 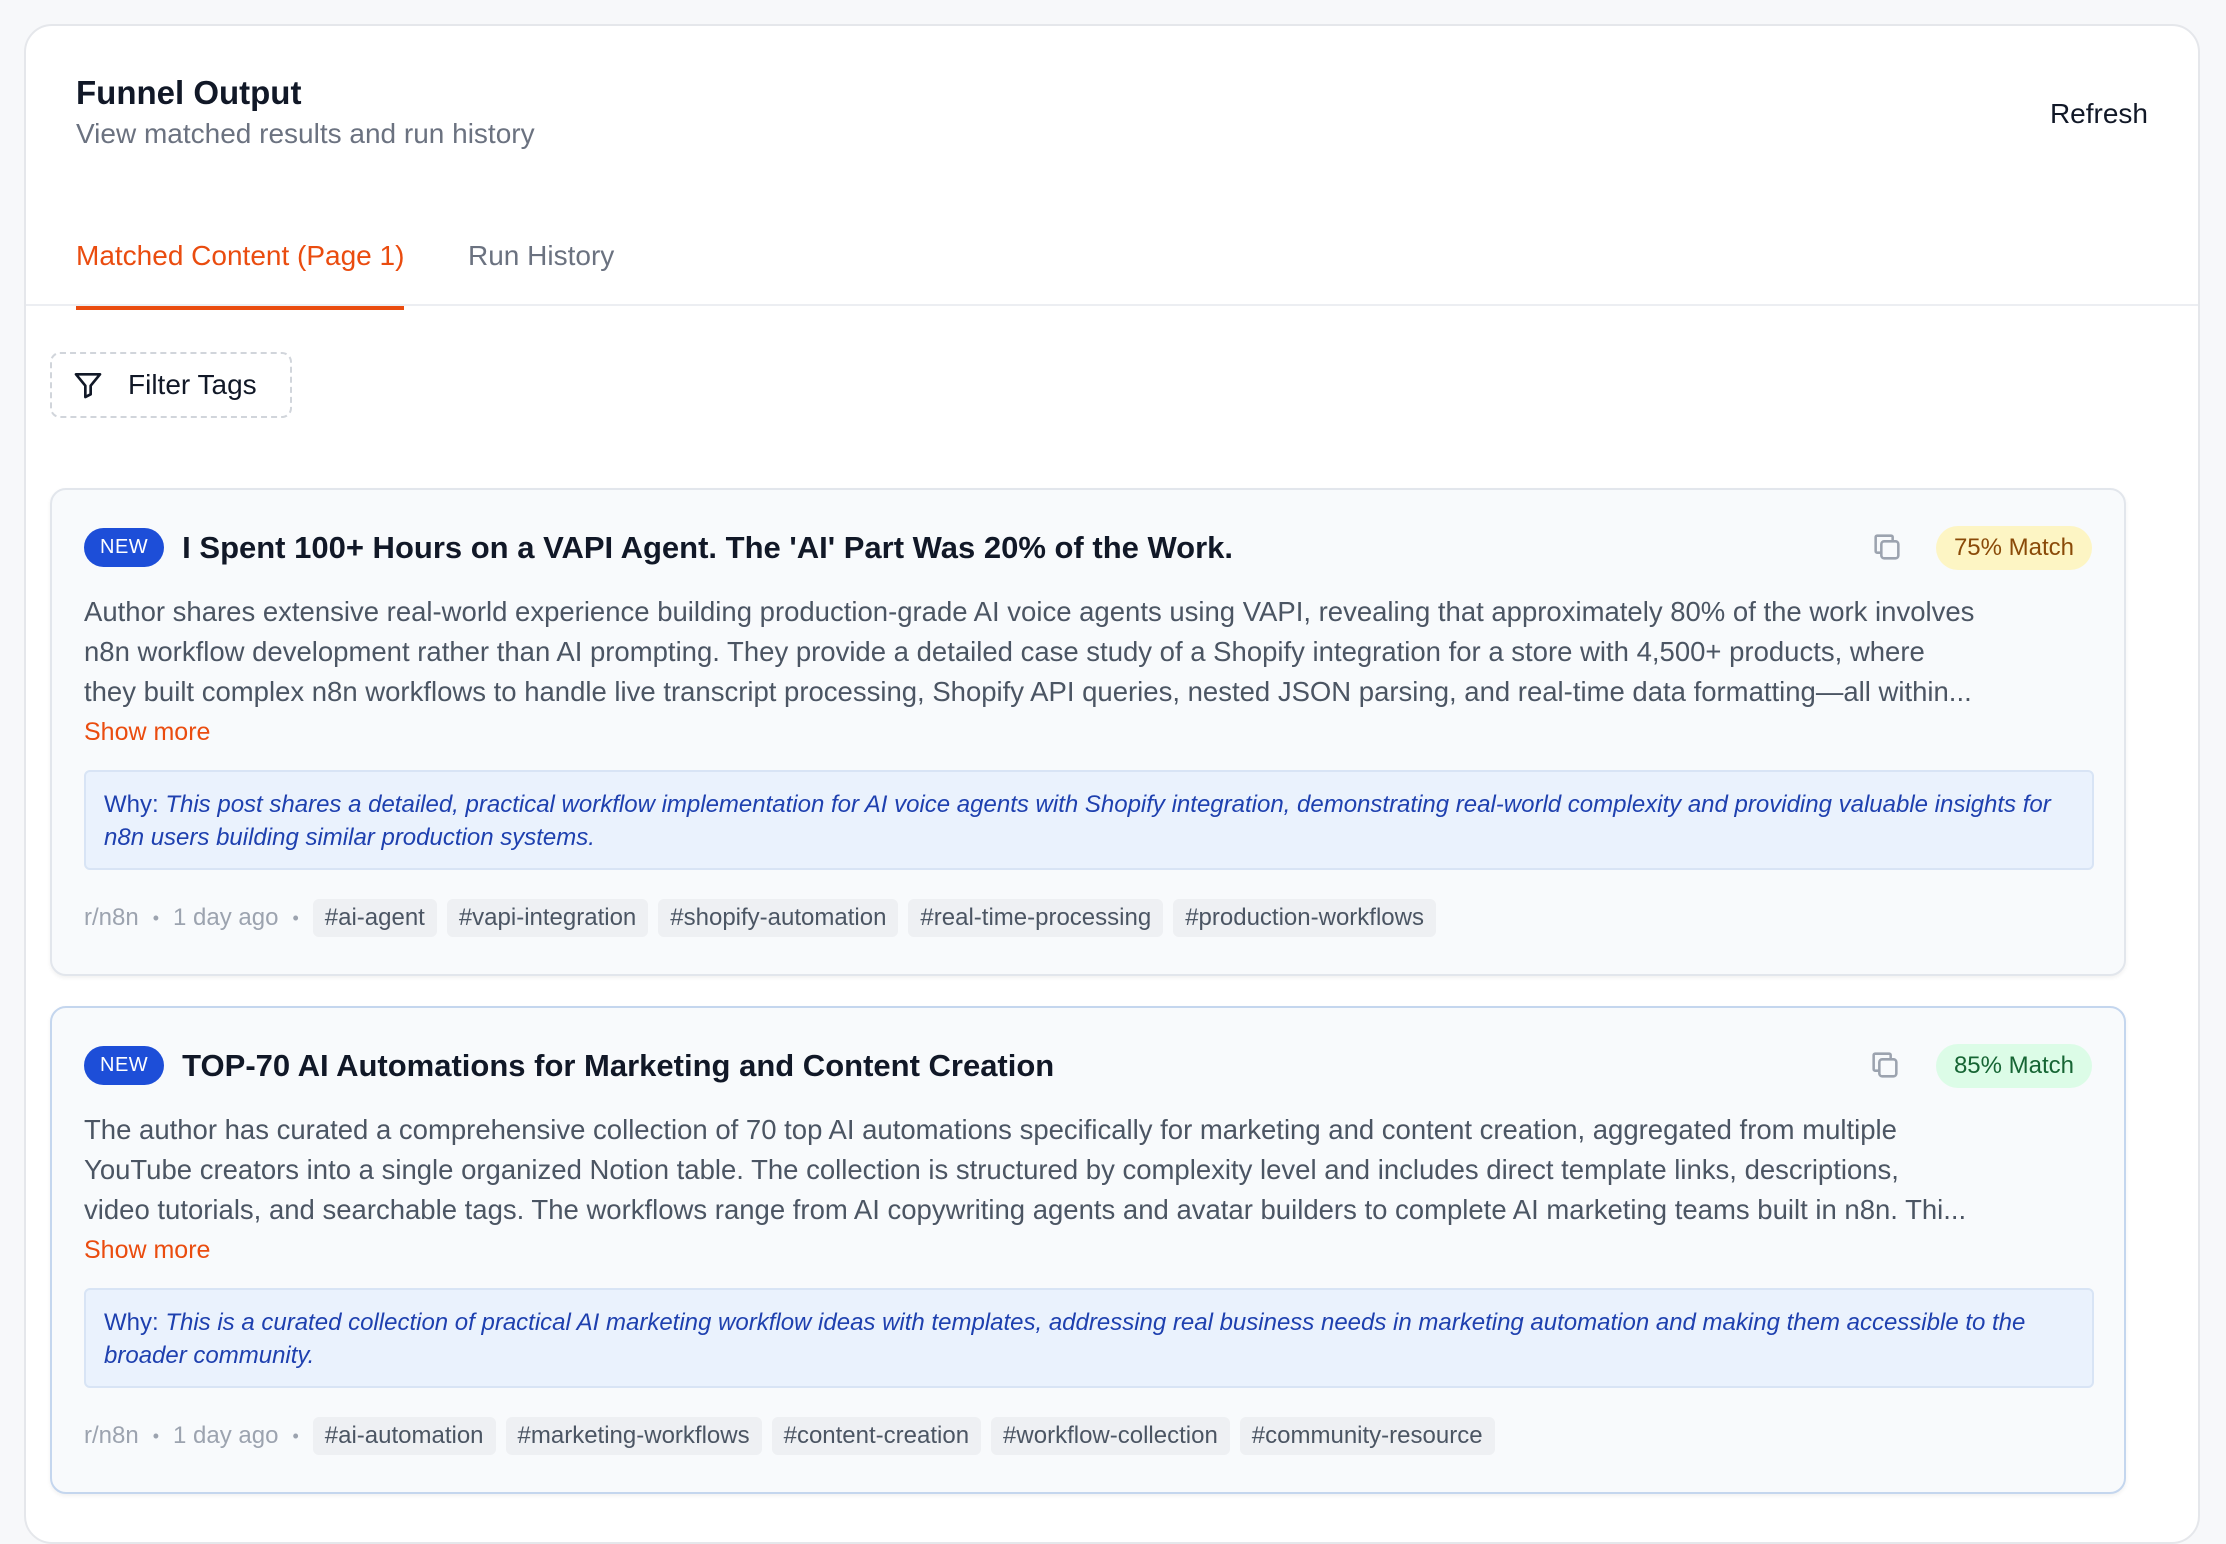 What do you see at coordinates (1367, 1436) in the screenshot?
I see `tag-chip: #community-resource` at bounding box center [1367, 1436].